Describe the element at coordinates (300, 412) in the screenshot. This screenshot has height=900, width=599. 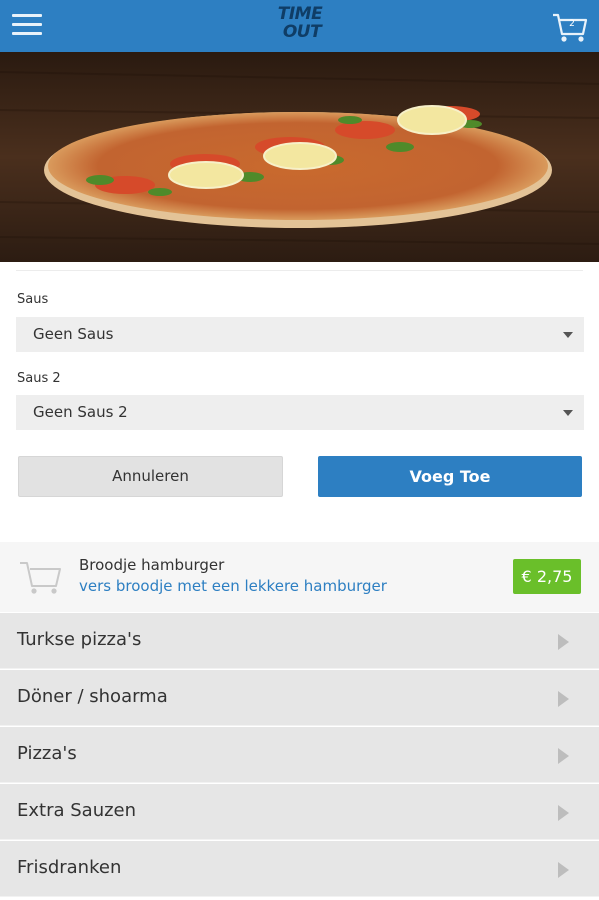
I see `saus-2-select: Geen Saus 2` at that location.